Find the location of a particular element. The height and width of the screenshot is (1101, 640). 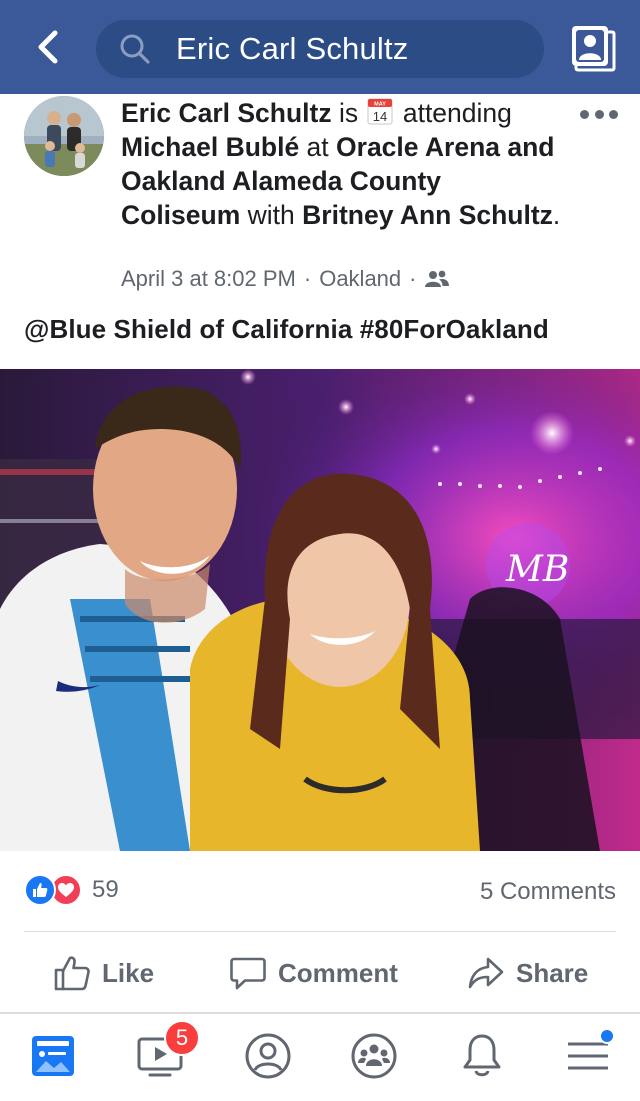

comment-bubble-icon is located at coordinates (248, 973).